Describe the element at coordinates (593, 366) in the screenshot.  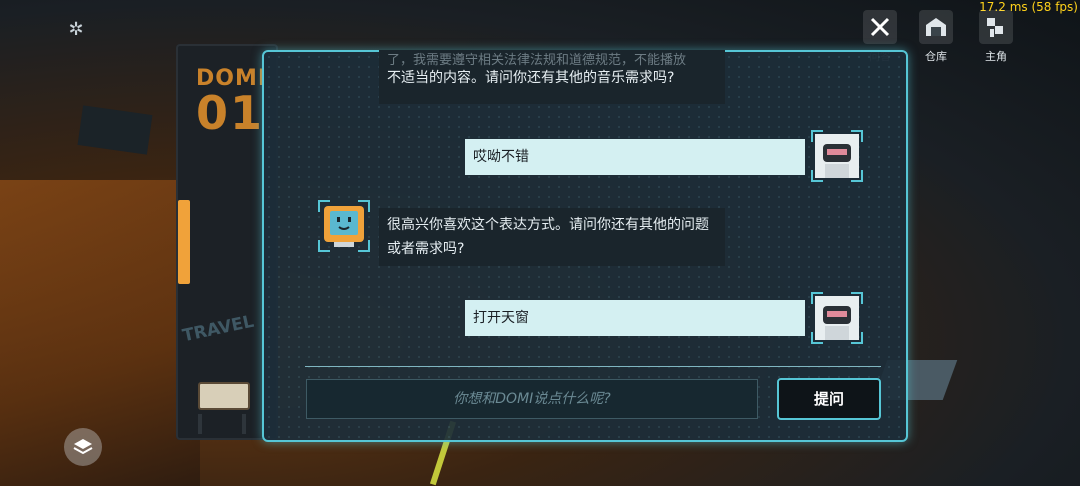
I see `chat-divider` at that location.